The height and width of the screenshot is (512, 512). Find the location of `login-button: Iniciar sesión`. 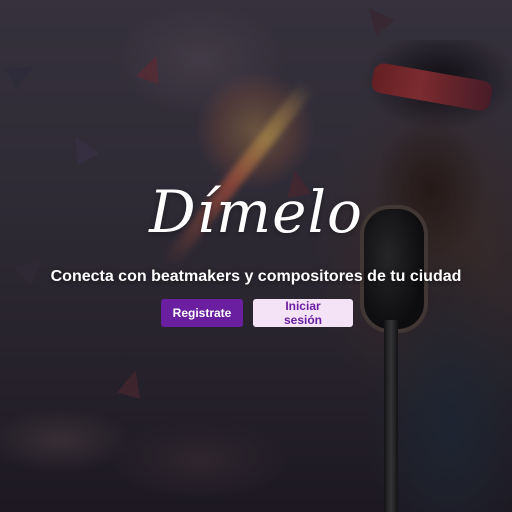

login-button: Iniciar sesión is located at coordinates (303, 313).